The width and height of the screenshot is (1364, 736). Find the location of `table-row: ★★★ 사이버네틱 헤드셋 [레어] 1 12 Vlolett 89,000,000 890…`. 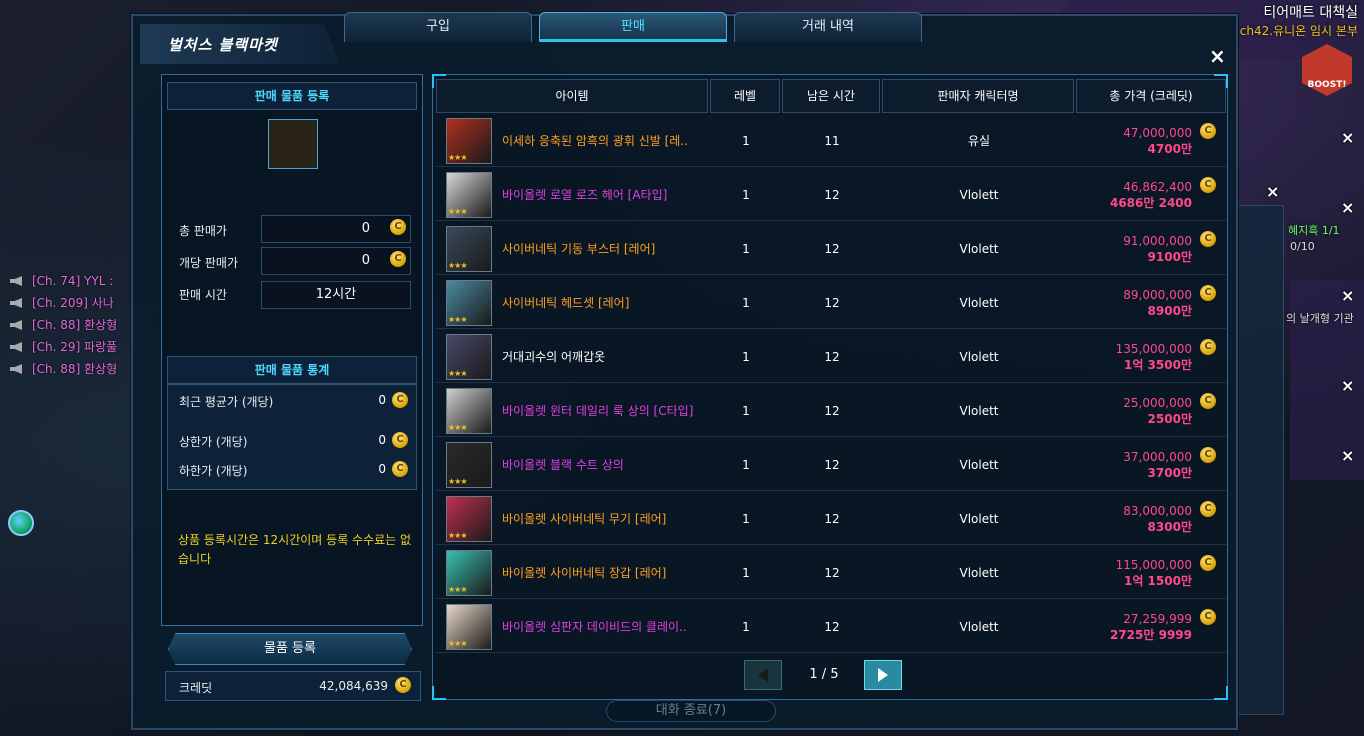

table-row: ★★★ 사이버네틱 헤드셋 [레어] 1 12 Vlolett 89,000,000 890… is located at coordinates (831, 303).